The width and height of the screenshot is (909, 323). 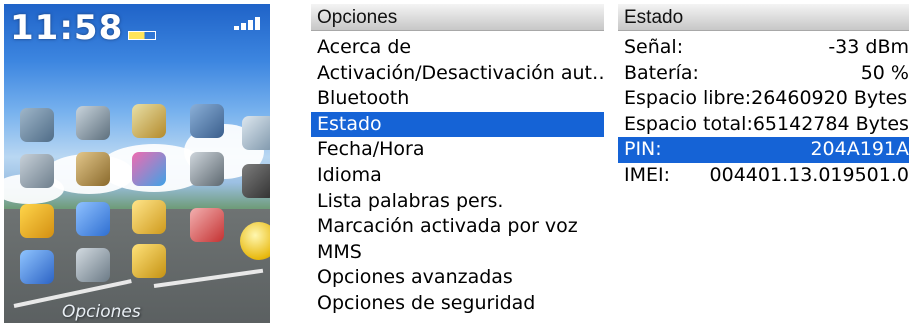 What do you see at coordinates (457, 253) in the screenshot?
I see `list-item: MMS` at bounding box center [457, 253].